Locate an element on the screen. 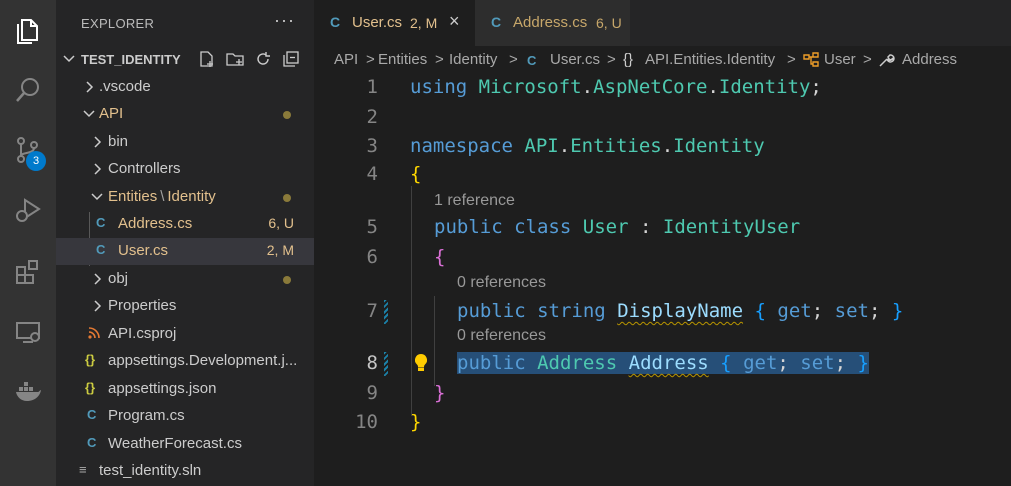  code-line-7: public string DisplayName { get; set; } is located at coordinates (680, 311).